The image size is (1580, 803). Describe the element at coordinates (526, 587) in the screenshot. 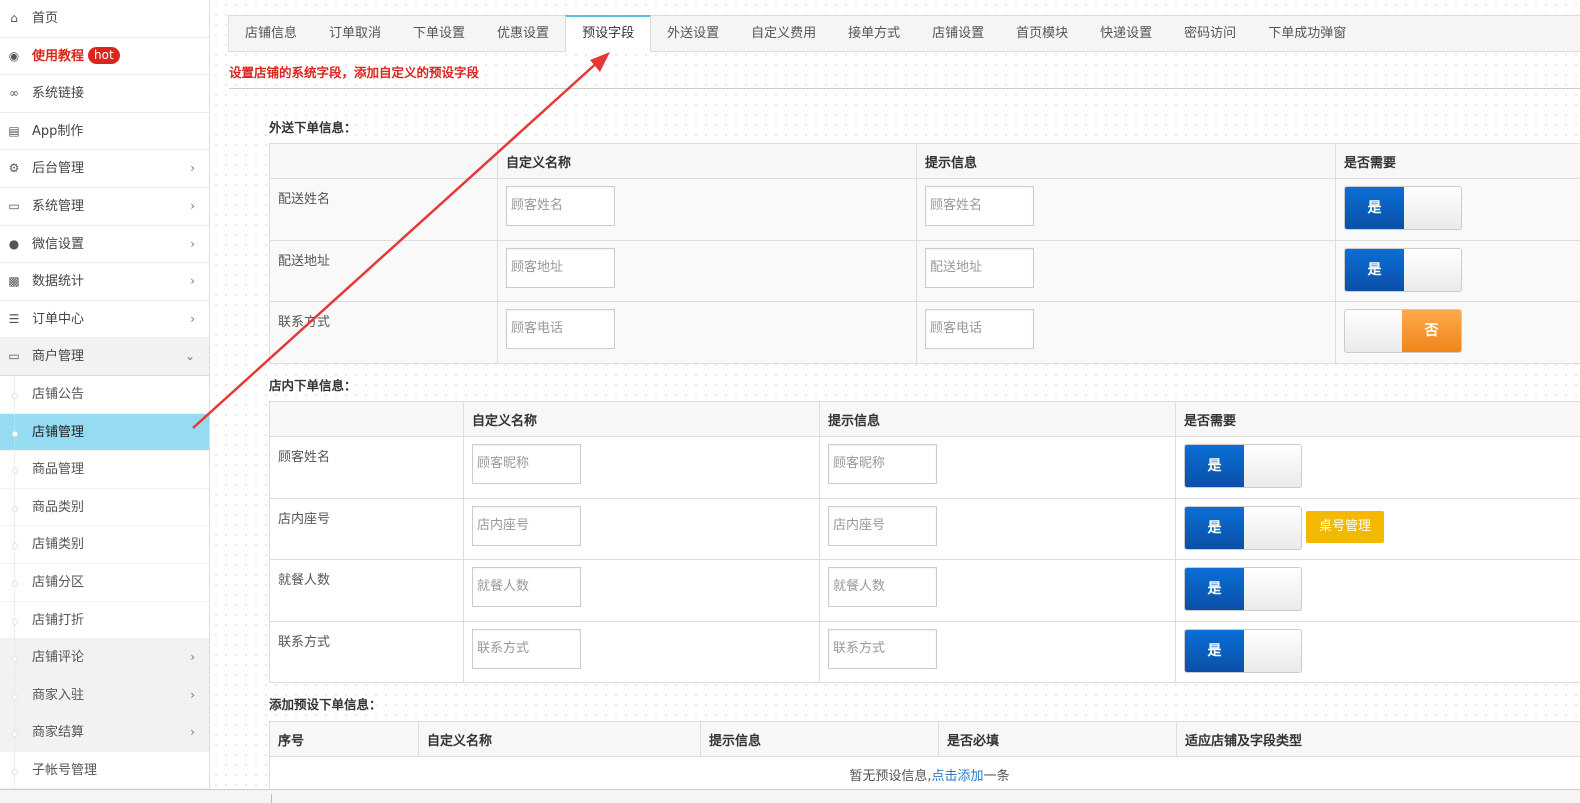

I see `custom-name-input: 就餐人数` at that location.